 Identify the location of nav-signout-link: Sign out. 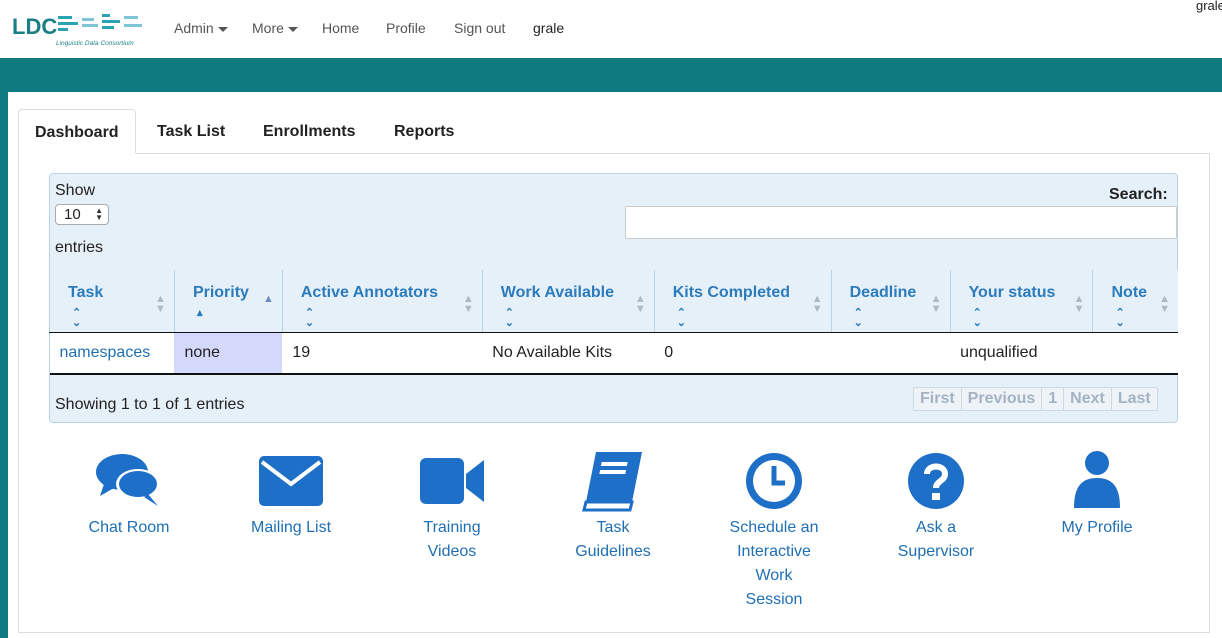
(479, 28).